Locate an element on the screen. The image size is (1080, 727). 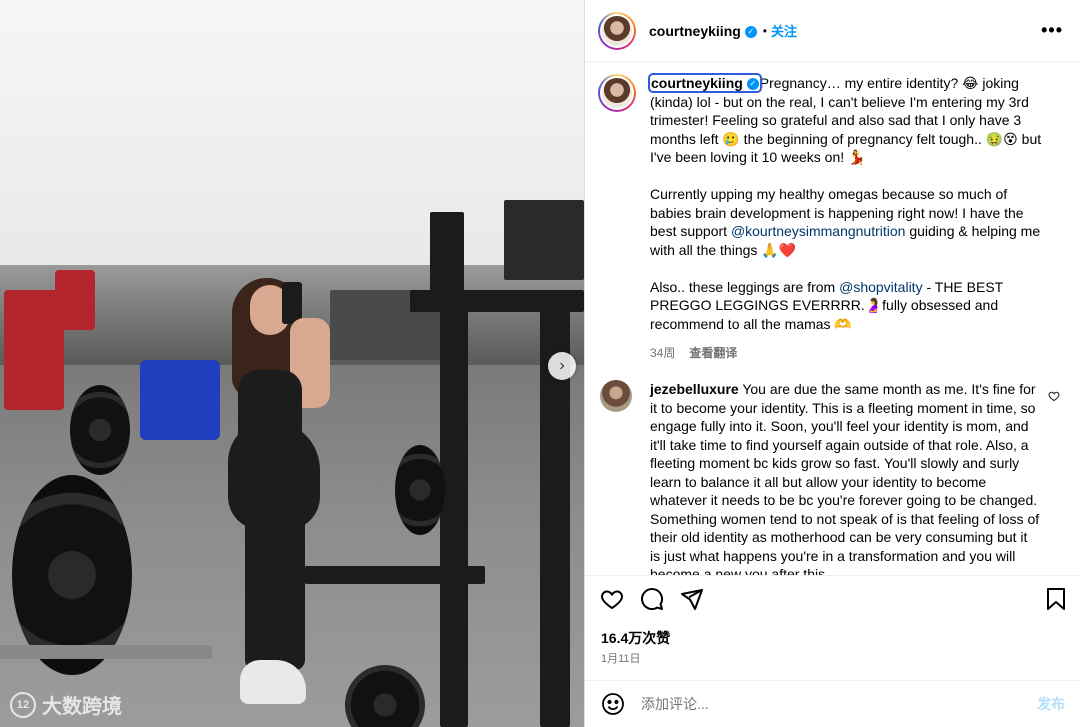
rack-post is located at coordinates (454, 513).